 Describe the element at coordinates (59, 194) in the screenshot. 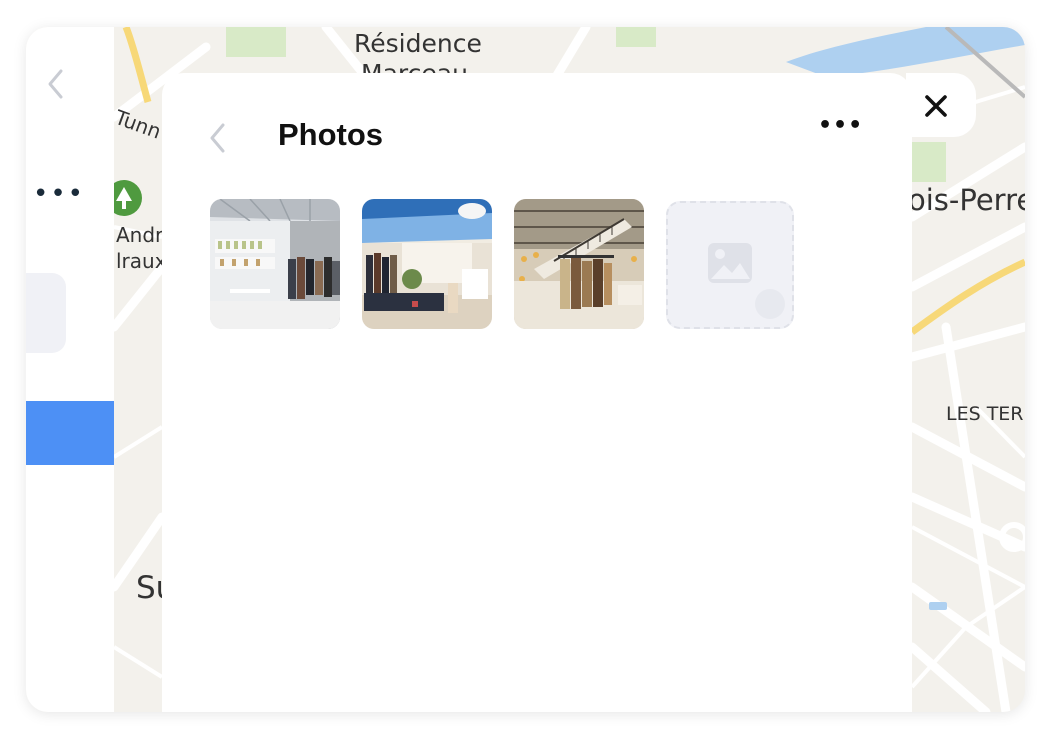

I see `more-icon: •••` at that location.